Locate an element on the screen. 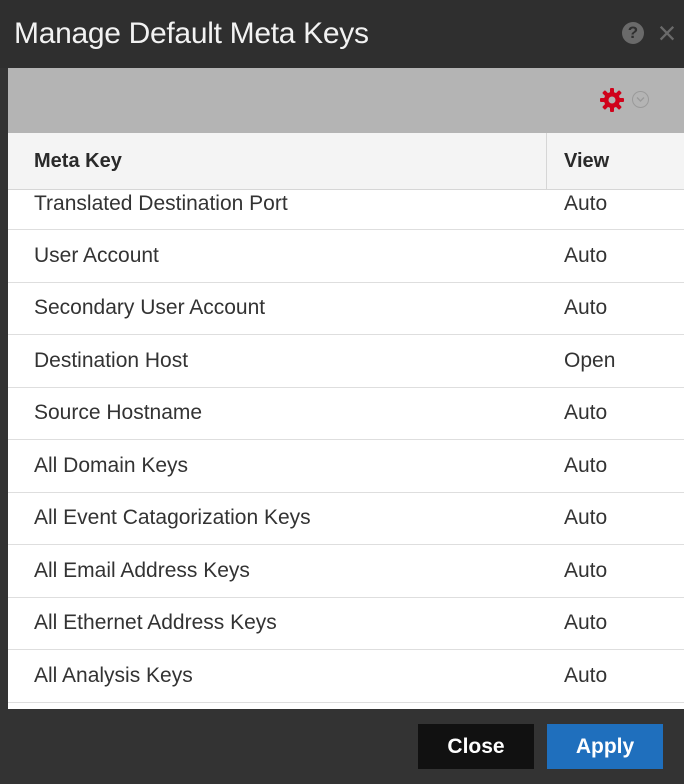 The image size is (684, 784). column-header-view: View is located at coordinates (586, 161).